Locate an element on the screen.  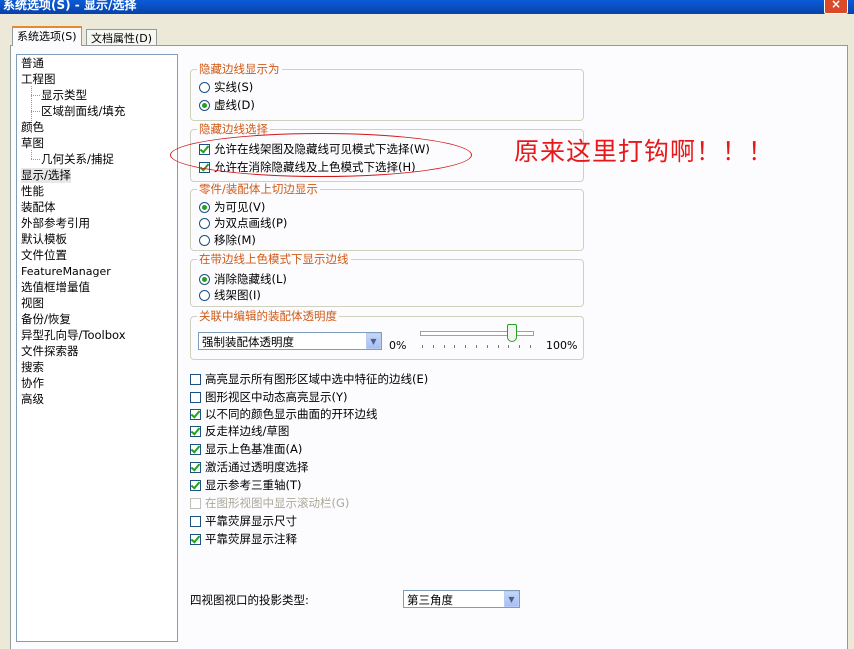
checkbox-open-edges-color: 以不同的颜色显示曲面的开环边线 is located at coordinates (284, 414).